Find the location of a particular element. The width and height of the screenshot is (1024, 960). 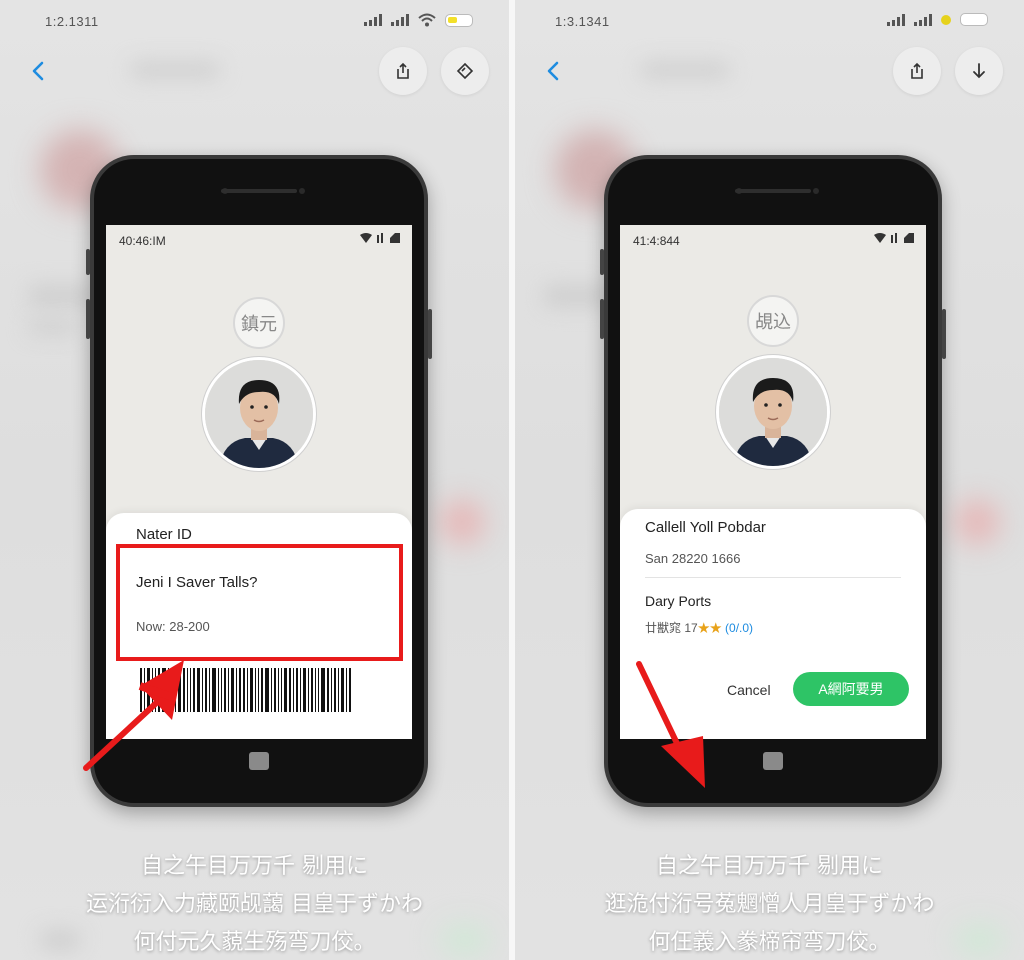

seal-logo: 鎮元 is located at coordinates (259, 323).